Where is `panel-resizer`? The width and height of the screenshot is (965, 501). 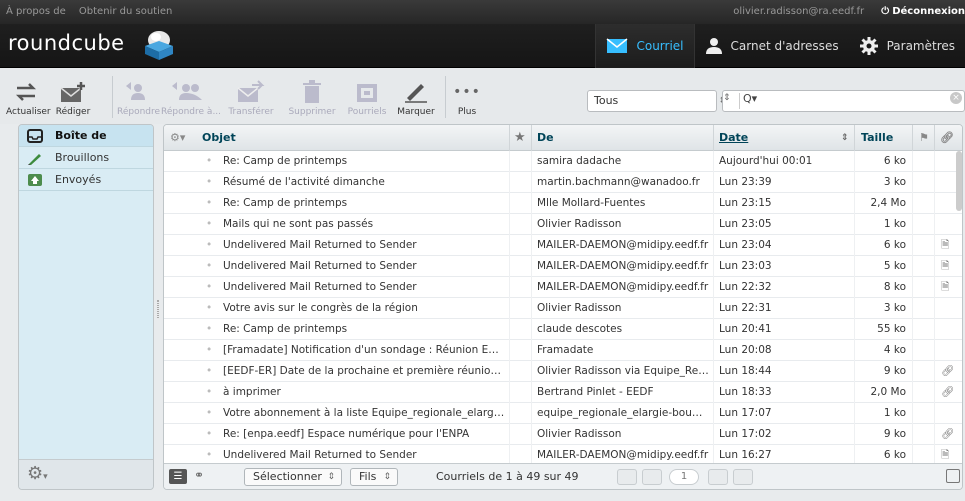
panel-resizer is located at coordinates (158, 309).